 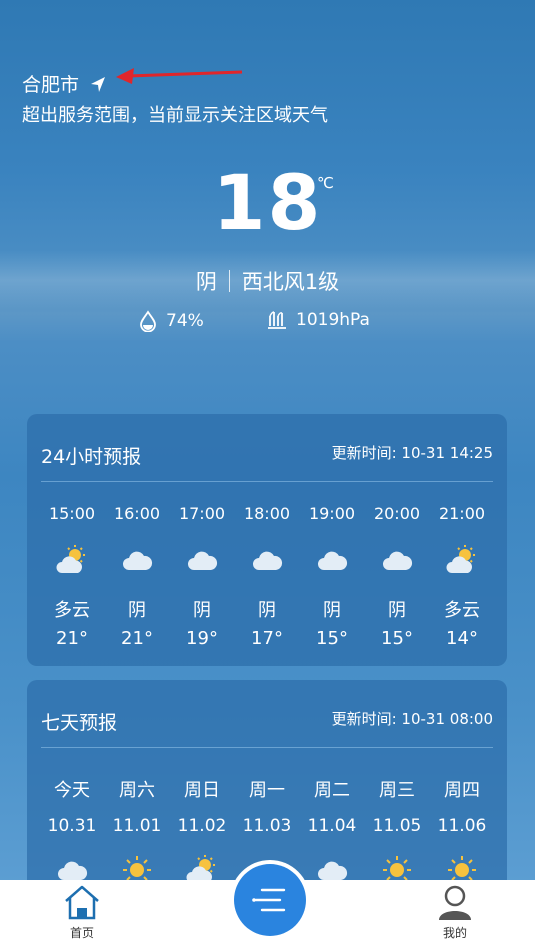 I want to click on weekly-date: 10.31, so click(x=72, y=826).